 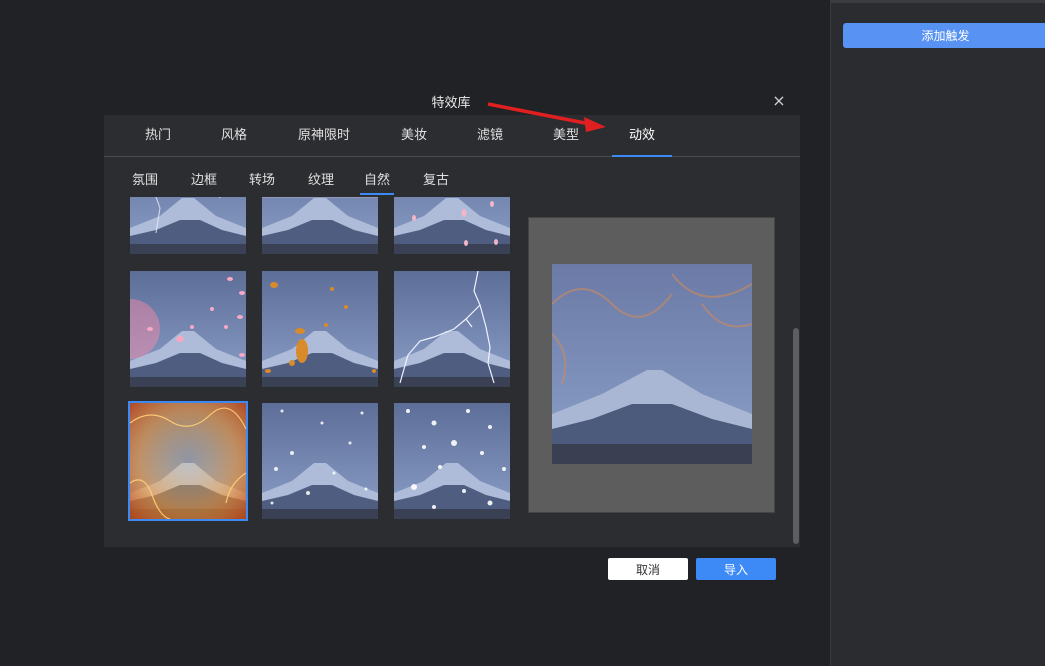 I want to click on tab-filter: 滤镜, so click(x=490, y=135).